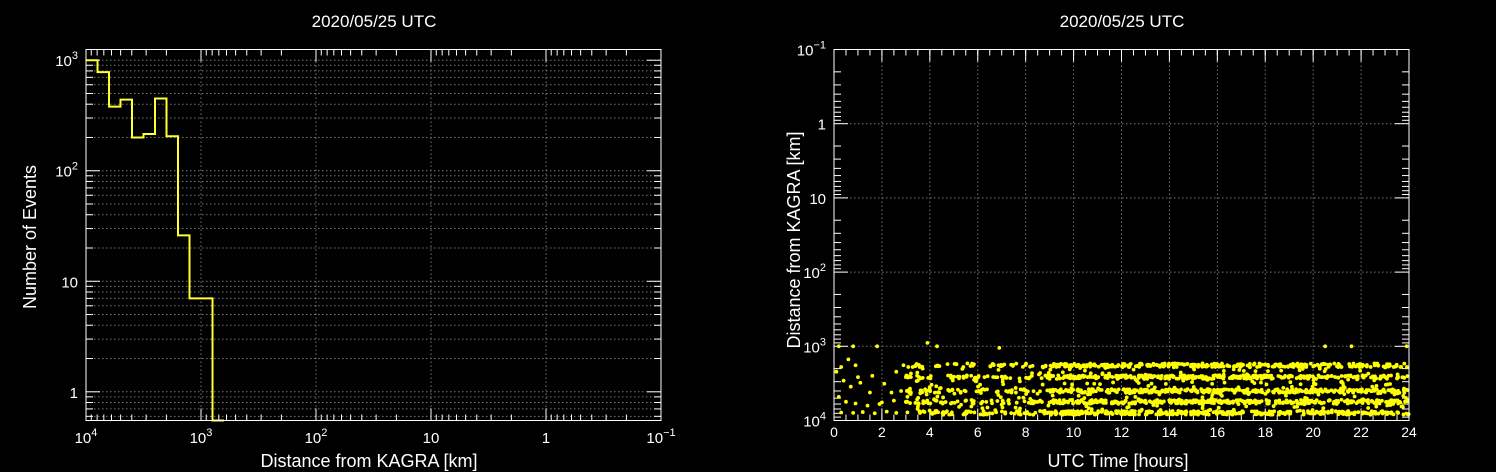 Image resolution: width=1496 pixels, height=472 pixels. Describe the element at coordinates (155, 240) in the screenshot. I see `histogram-line` at that location.